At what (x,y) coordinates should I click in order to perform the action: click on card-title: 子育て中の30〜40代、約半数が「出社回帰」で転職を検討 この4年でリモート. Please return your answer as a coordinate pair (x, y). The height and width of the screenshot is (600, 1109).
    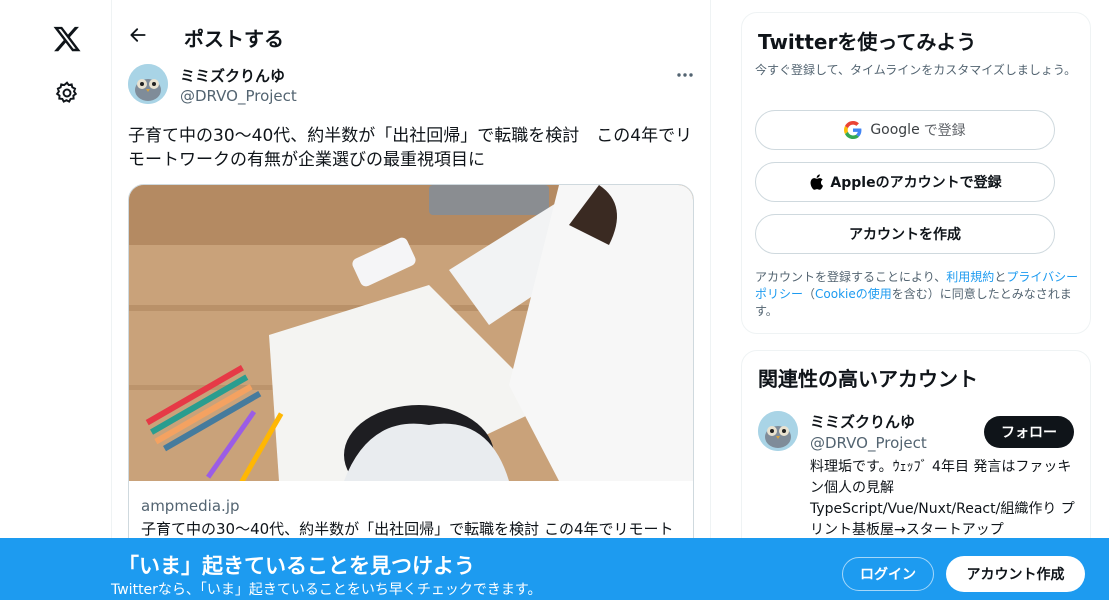
    Looking at the image, I should click on (407, 529).